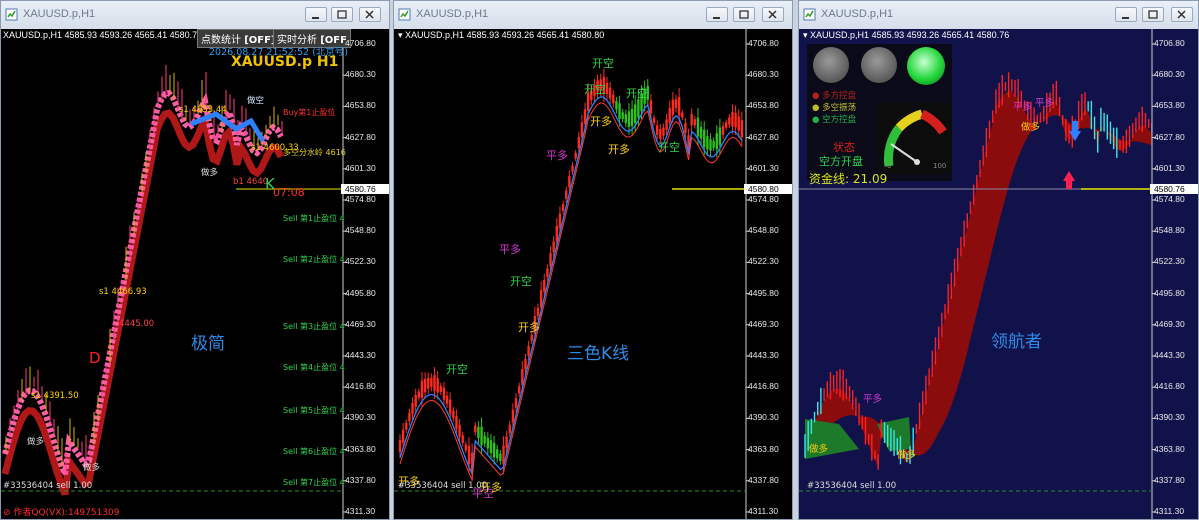  What do you see at coordinates (763, 230) in the screenshot?
I see `axis-tick-label: 4548.80` at bounding box center [763, 230].